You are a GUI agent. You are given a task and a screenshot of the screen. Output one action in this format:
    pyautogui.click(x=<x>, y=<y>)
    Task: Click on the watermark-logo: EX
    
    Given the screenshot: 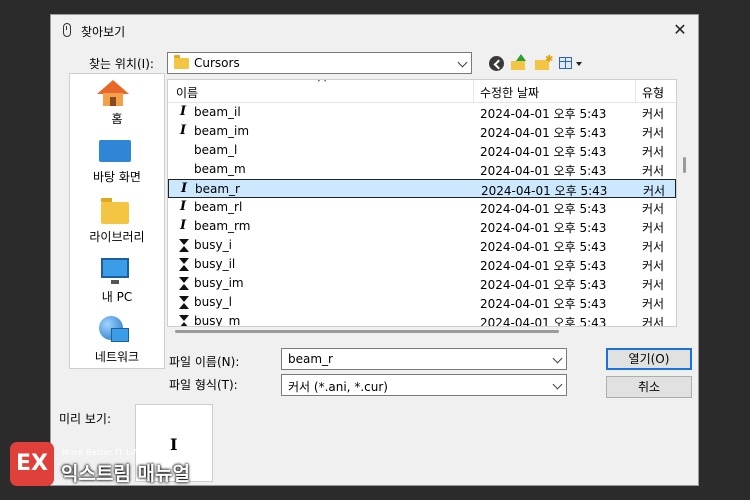 What is the action you would take?
    pyautogui.click(x=32, y=464)
    